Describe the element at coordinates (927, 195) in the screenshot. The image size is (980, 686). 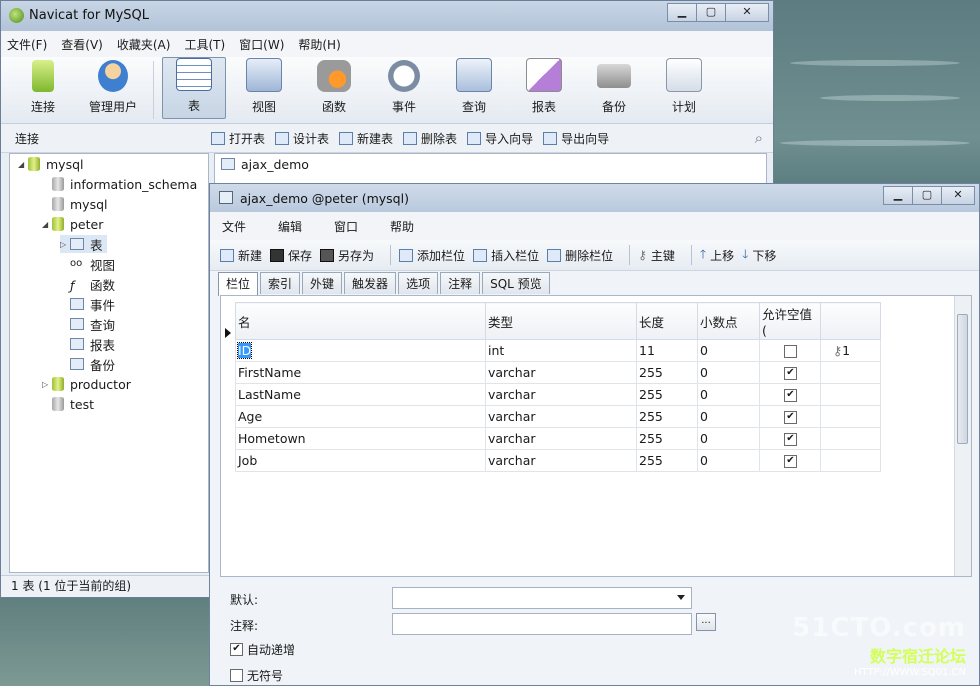
I see `designer-maximize-button: ▢` at that location.